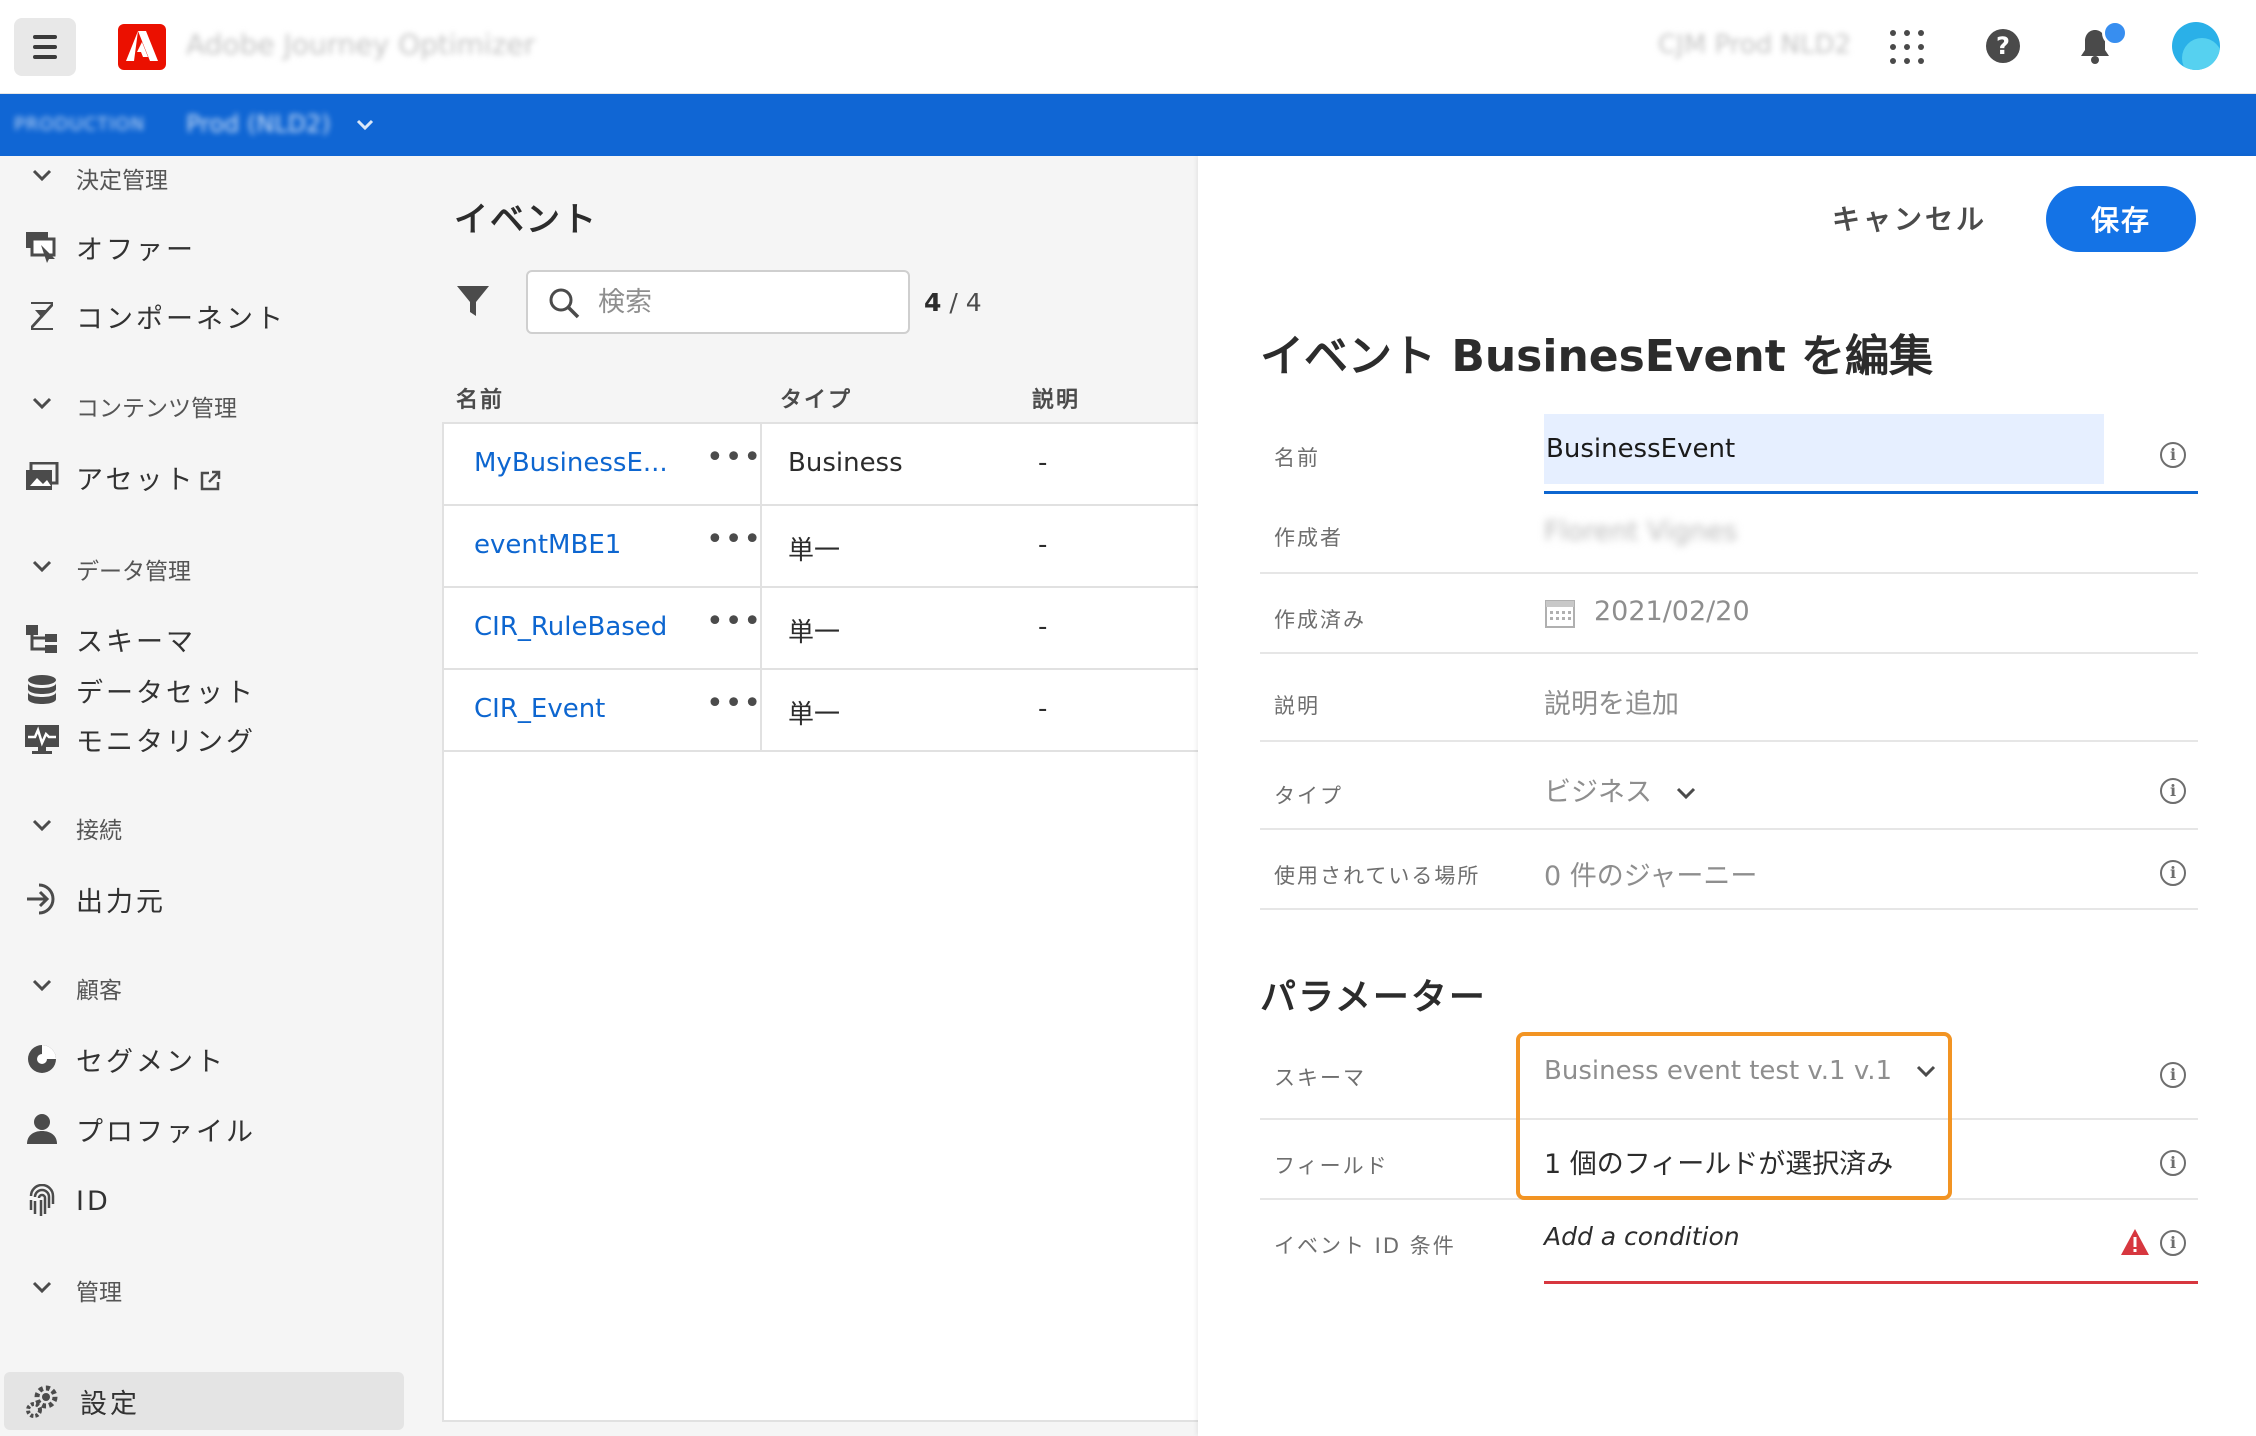 The width and height of the screenshot is (2256, 1436). What do you see at coordinates (212, 988) in the screenshot?
I see `sidebar-section-customers: 顧客` at bounding box center [212, 988].